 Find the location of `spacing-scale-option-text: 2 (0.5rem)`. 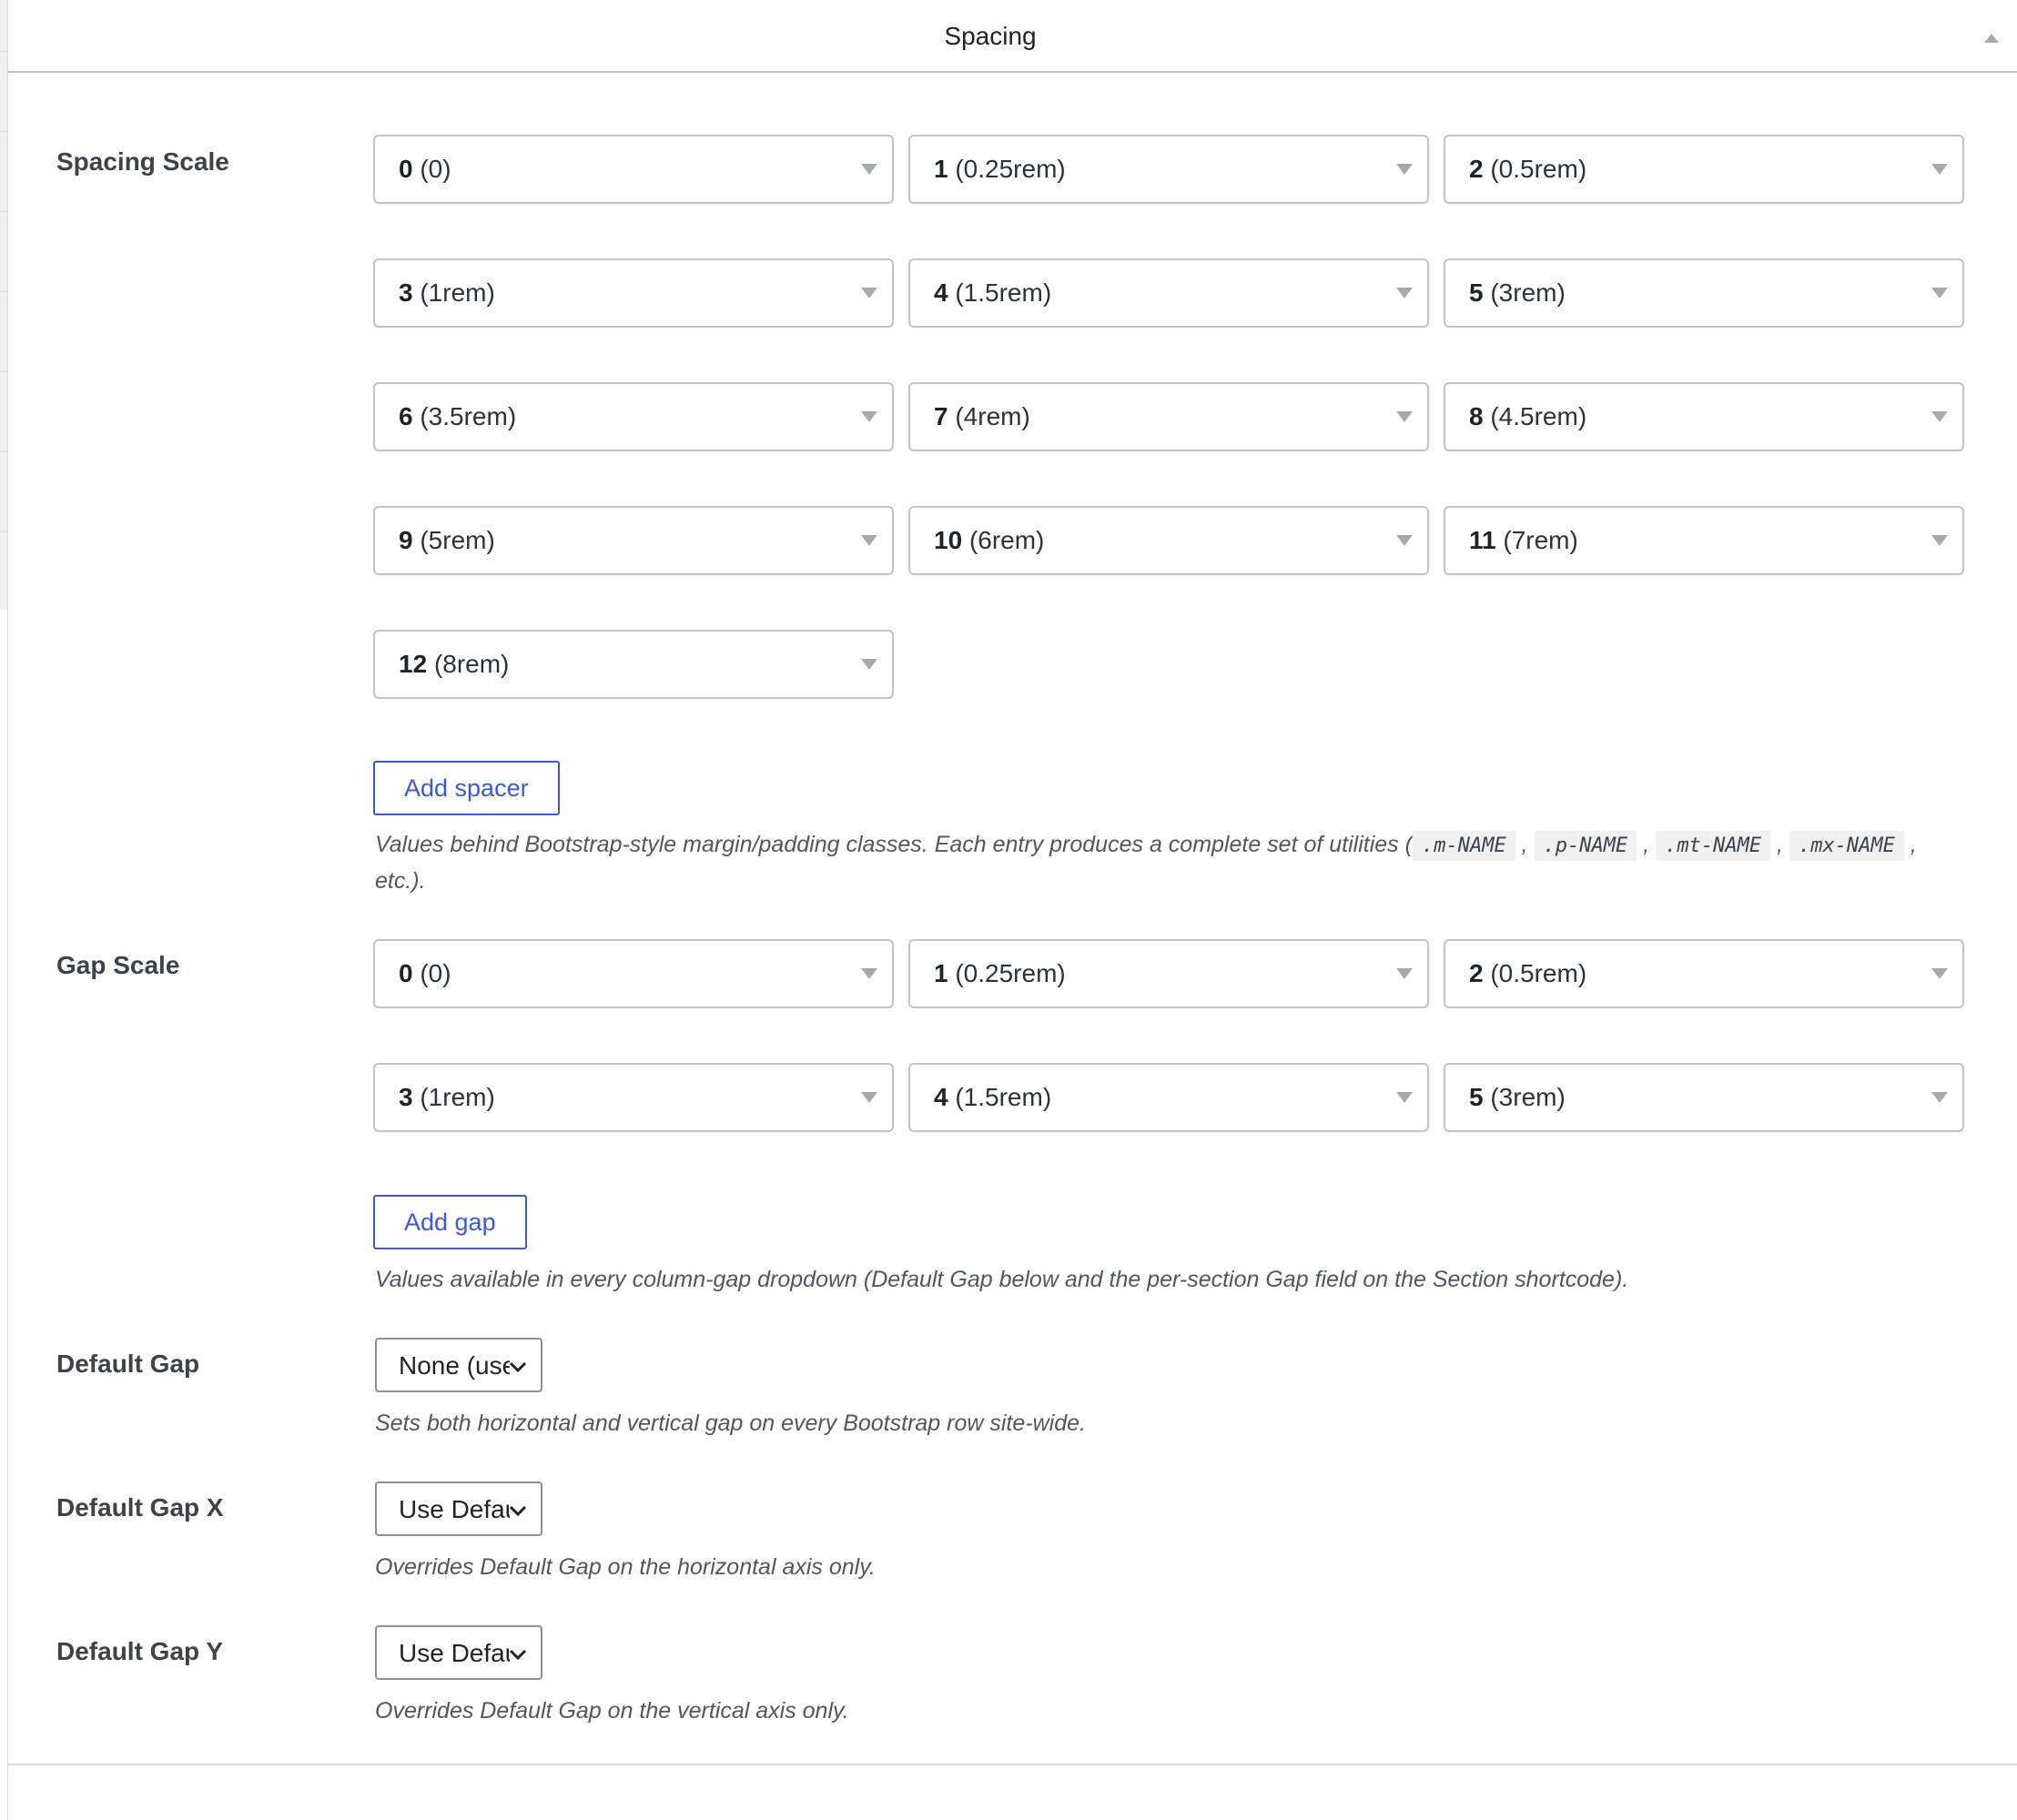

spacing-scale-option-text: 2 (0.5rem) is located at coordinates (1527, 170).